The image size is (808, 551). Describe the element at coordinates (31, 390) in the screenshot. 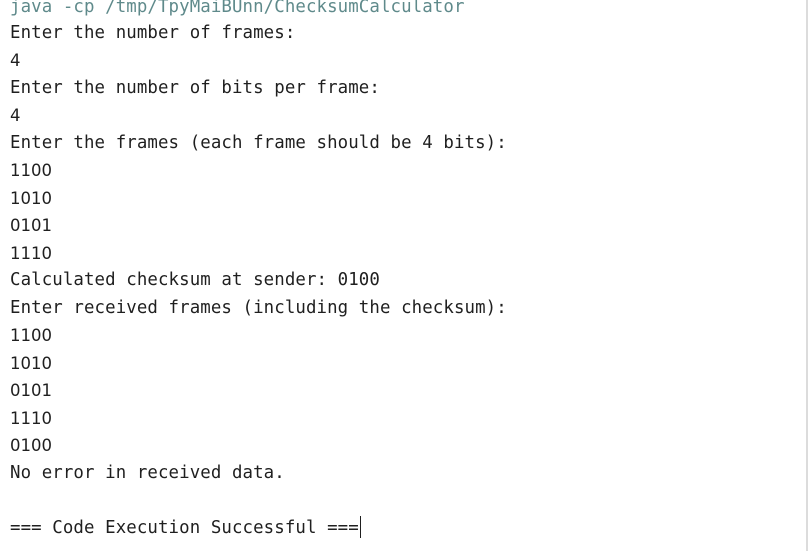

I see `received-frame: 0101` at that location.